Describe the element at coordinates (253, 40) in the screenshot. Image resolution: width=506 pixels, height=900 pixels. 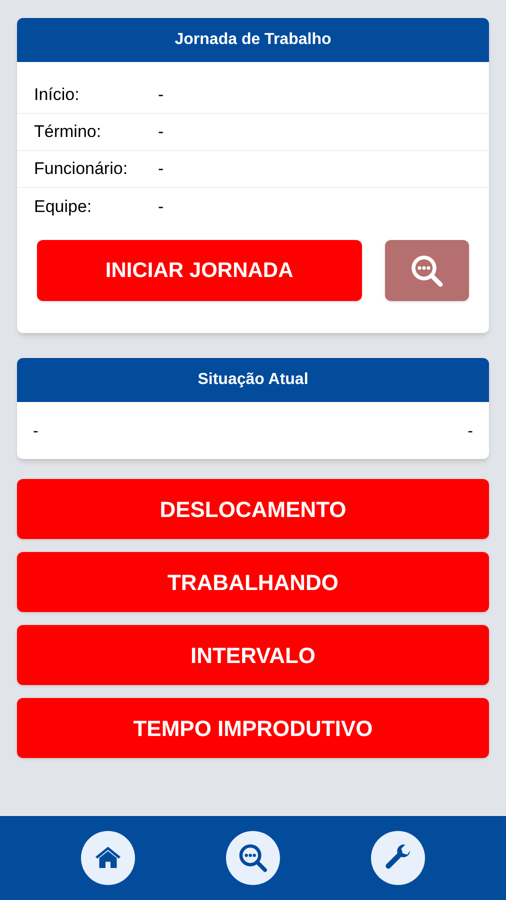
I see `card-title: Jornada de Trabalho` at that location.